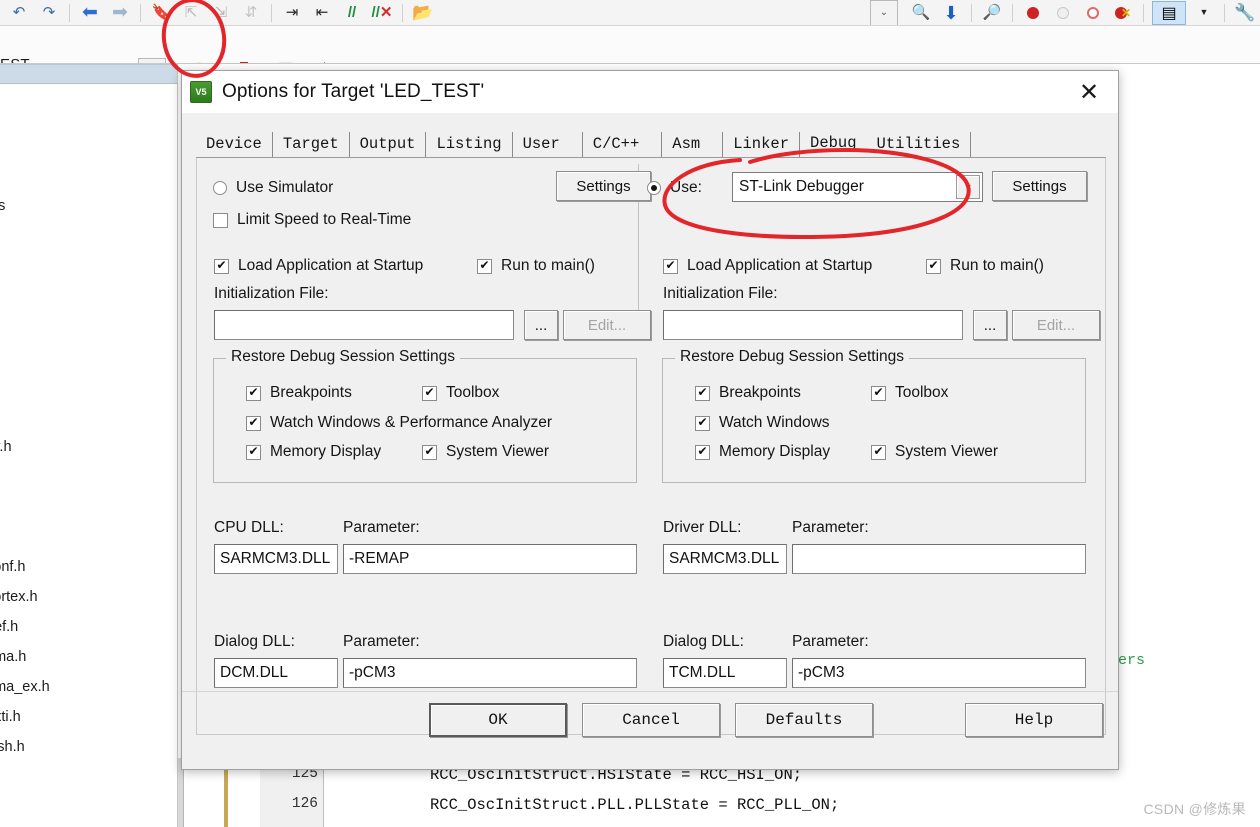 Image resolution: width=1260 pixels, height=827 pixels. I want to click on system-viewer-checkbox-left, so click(429, 452).